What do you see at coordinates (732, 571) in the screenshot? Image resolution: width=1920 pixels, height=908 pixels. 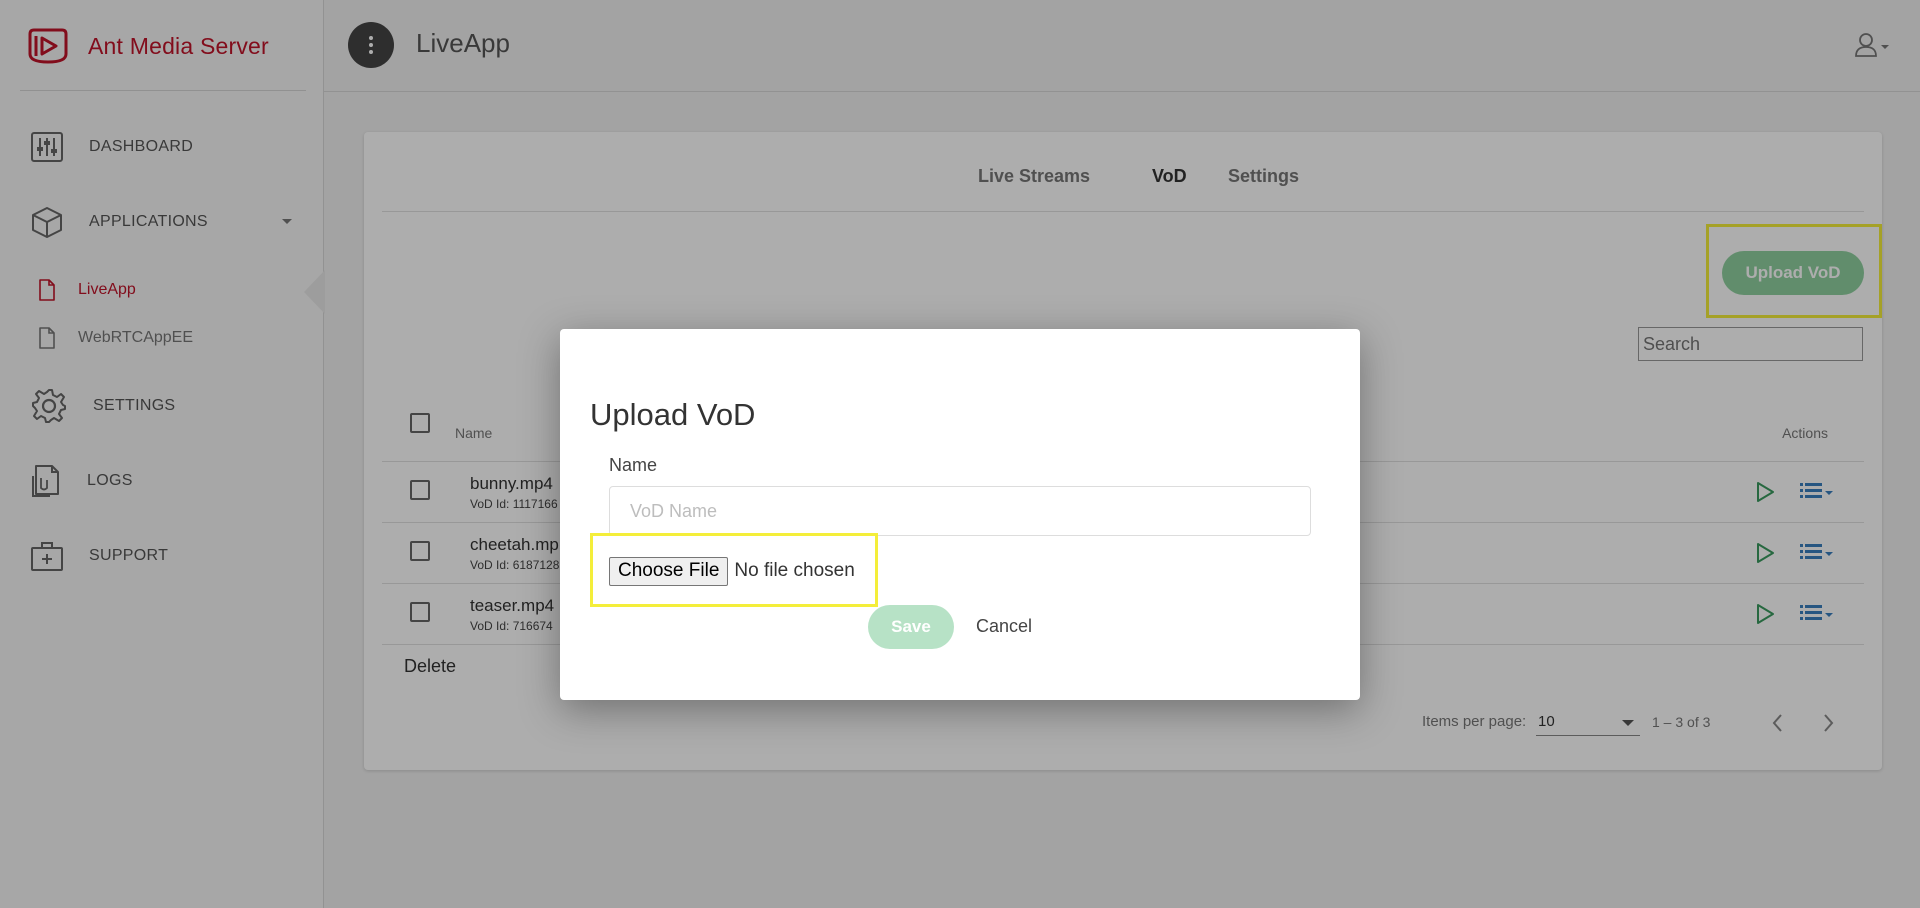 I see `file-input: Choose File No file chosen` at bounding box center [732, 571].